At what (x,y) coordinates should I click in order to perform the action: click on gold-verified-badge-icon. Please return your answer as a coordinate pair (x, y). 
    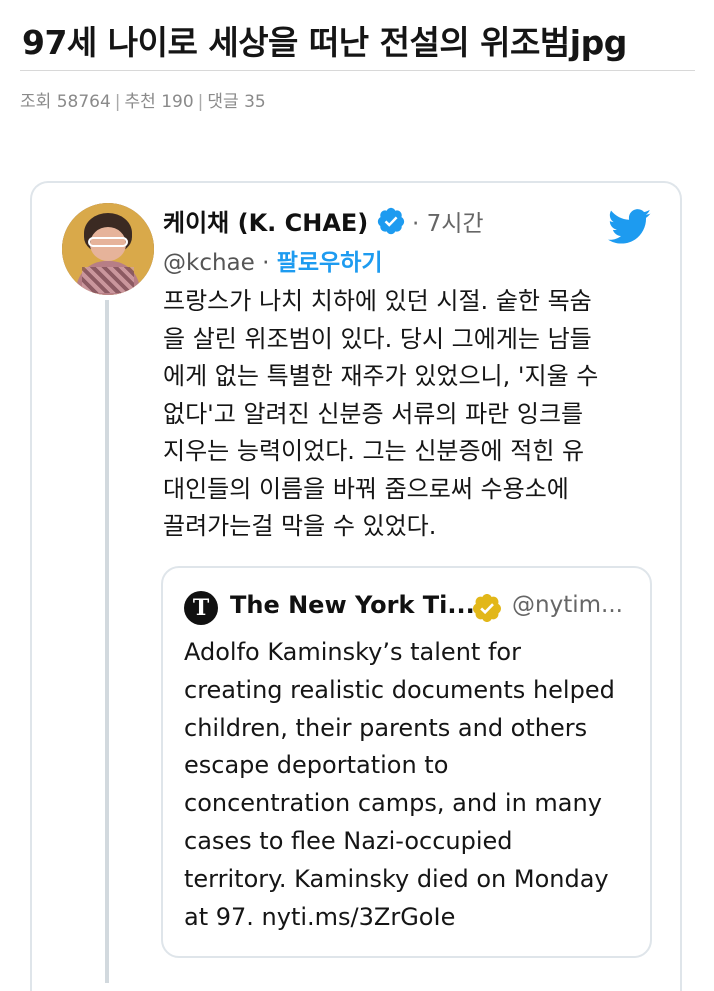
    Looking at the image, I should click on (486, 608).